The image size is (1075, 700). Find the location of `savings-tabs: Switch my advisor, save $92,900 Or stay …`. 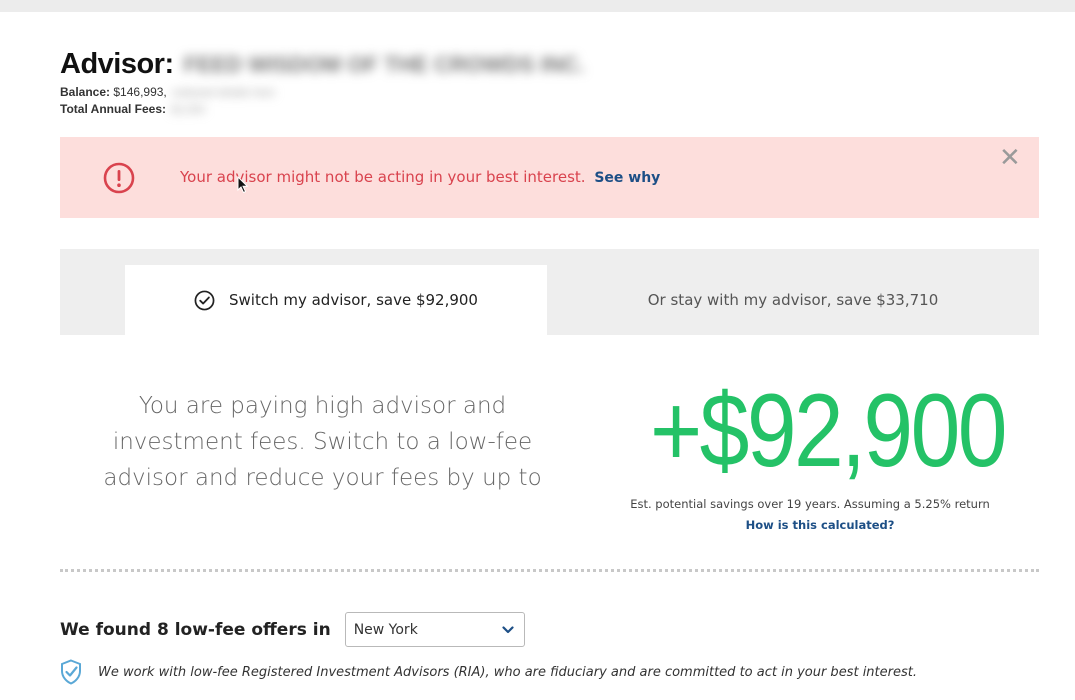

savings-tabs: Switch my advisor, save $92,900 Or stay … is located at coordinates (549, 292).